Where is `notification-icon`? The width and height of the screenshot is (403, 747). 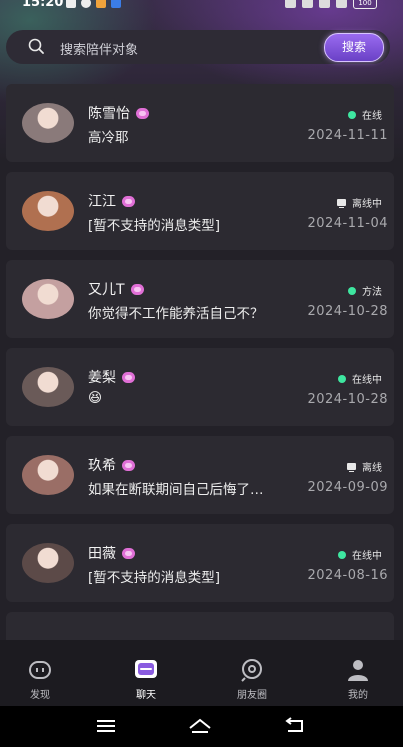 notification-icon is located at coordinates (71, 4).